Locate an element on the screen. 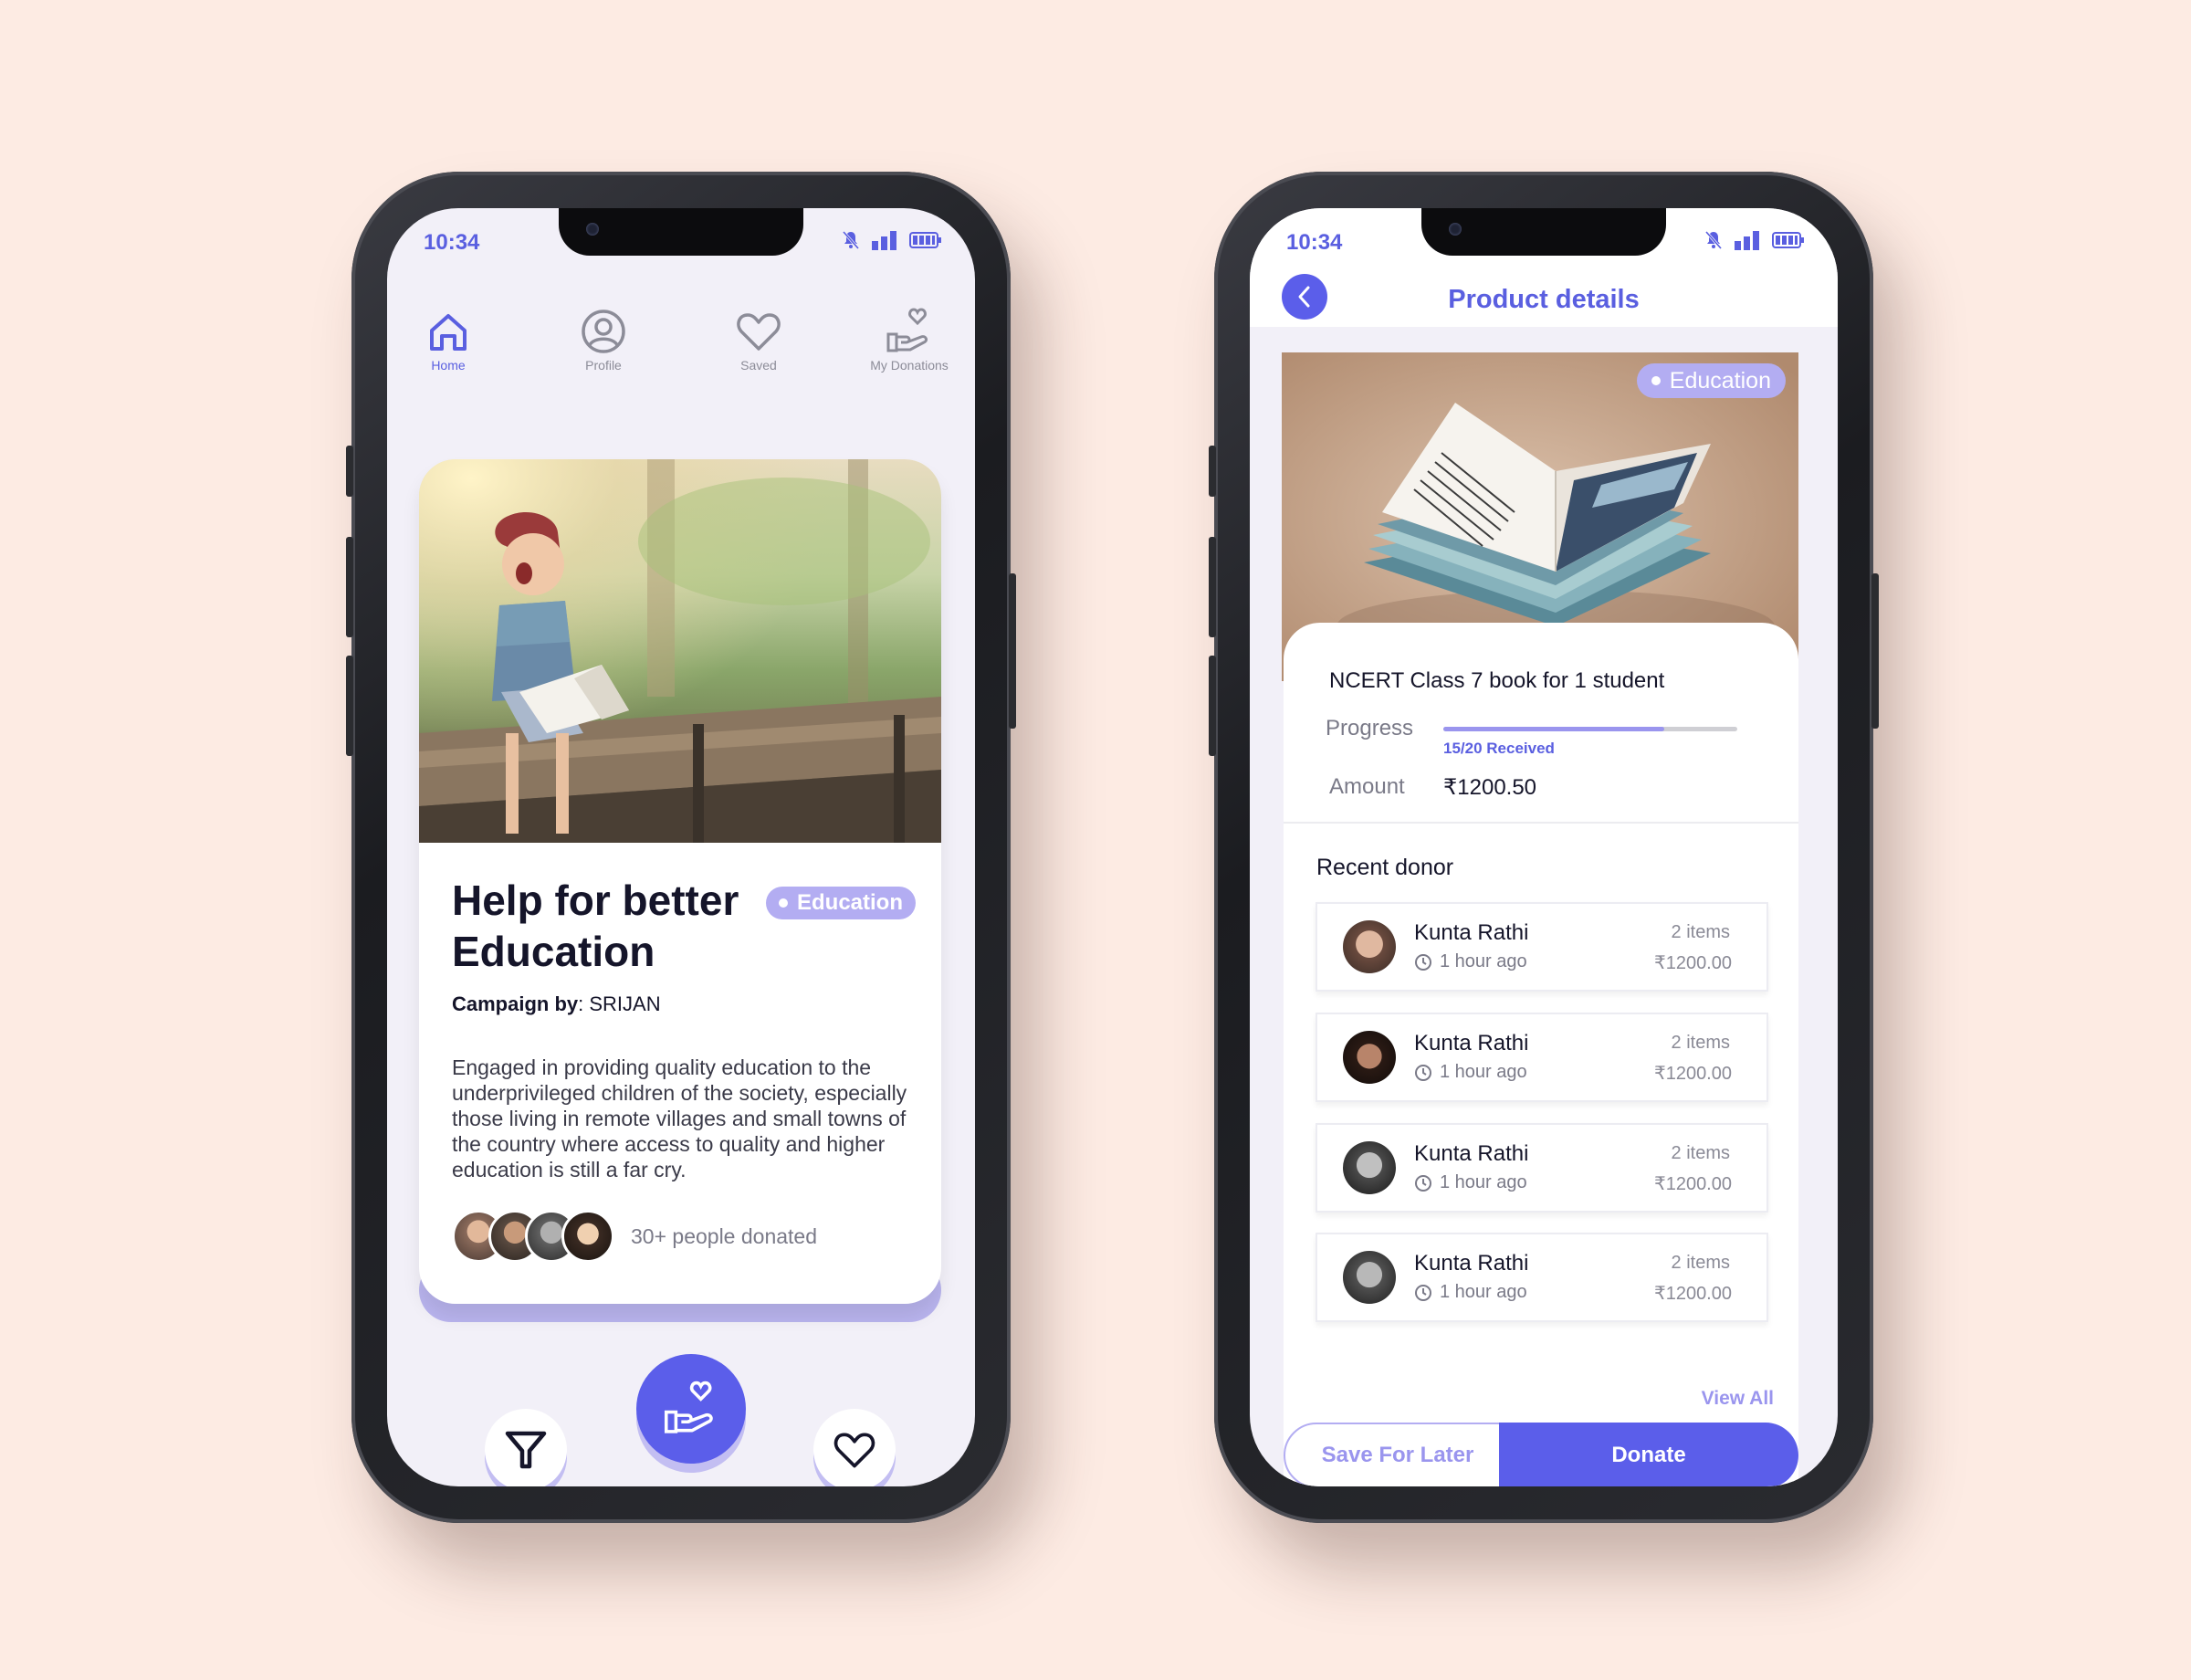 The image size is (2191, 1680). progress-label: Progress is located at coordinates (1370, 728).